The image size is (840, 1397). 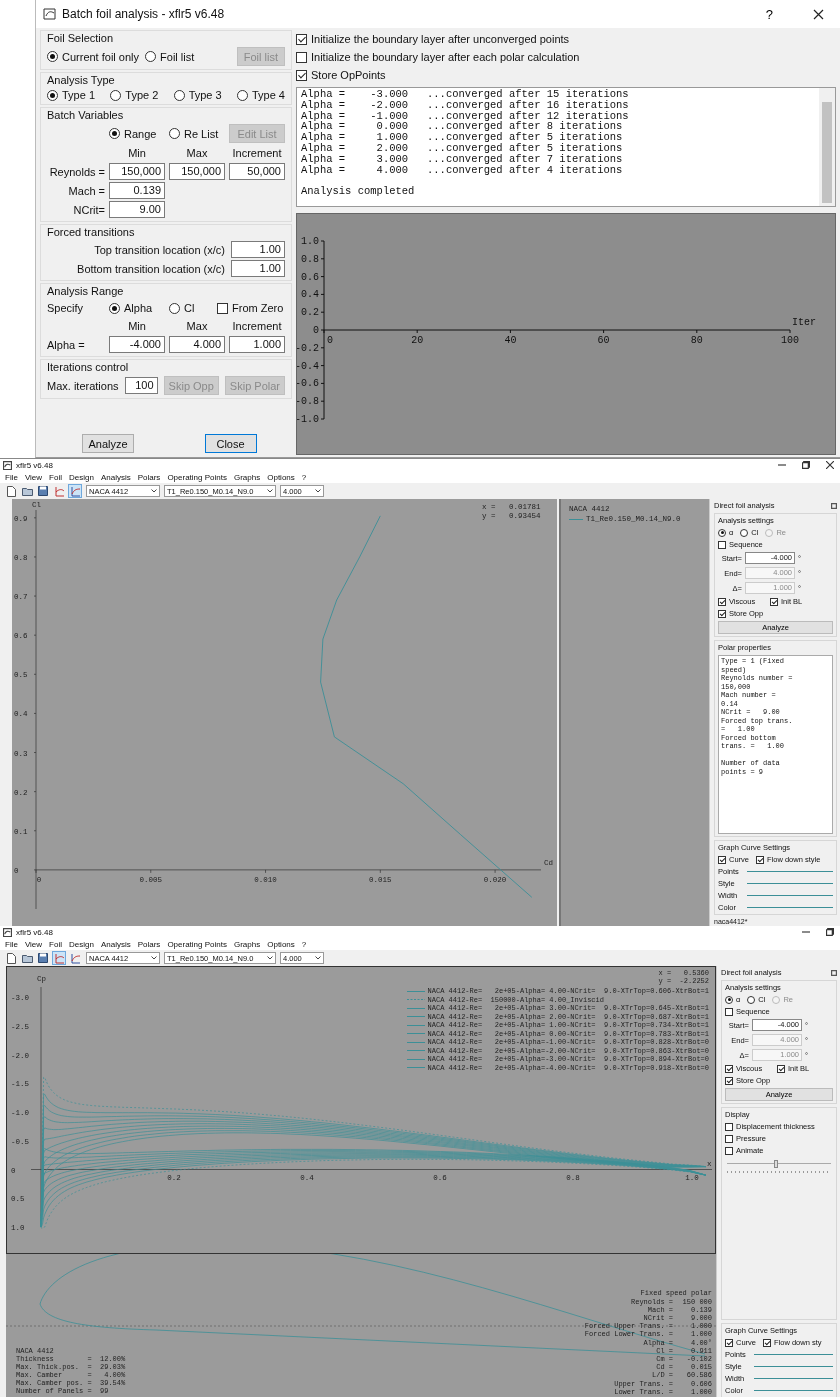 What do you see at coordinates (71, 95) in the screenshot?
I see `radio-button: Type 1` at bounding box center [71, 95].